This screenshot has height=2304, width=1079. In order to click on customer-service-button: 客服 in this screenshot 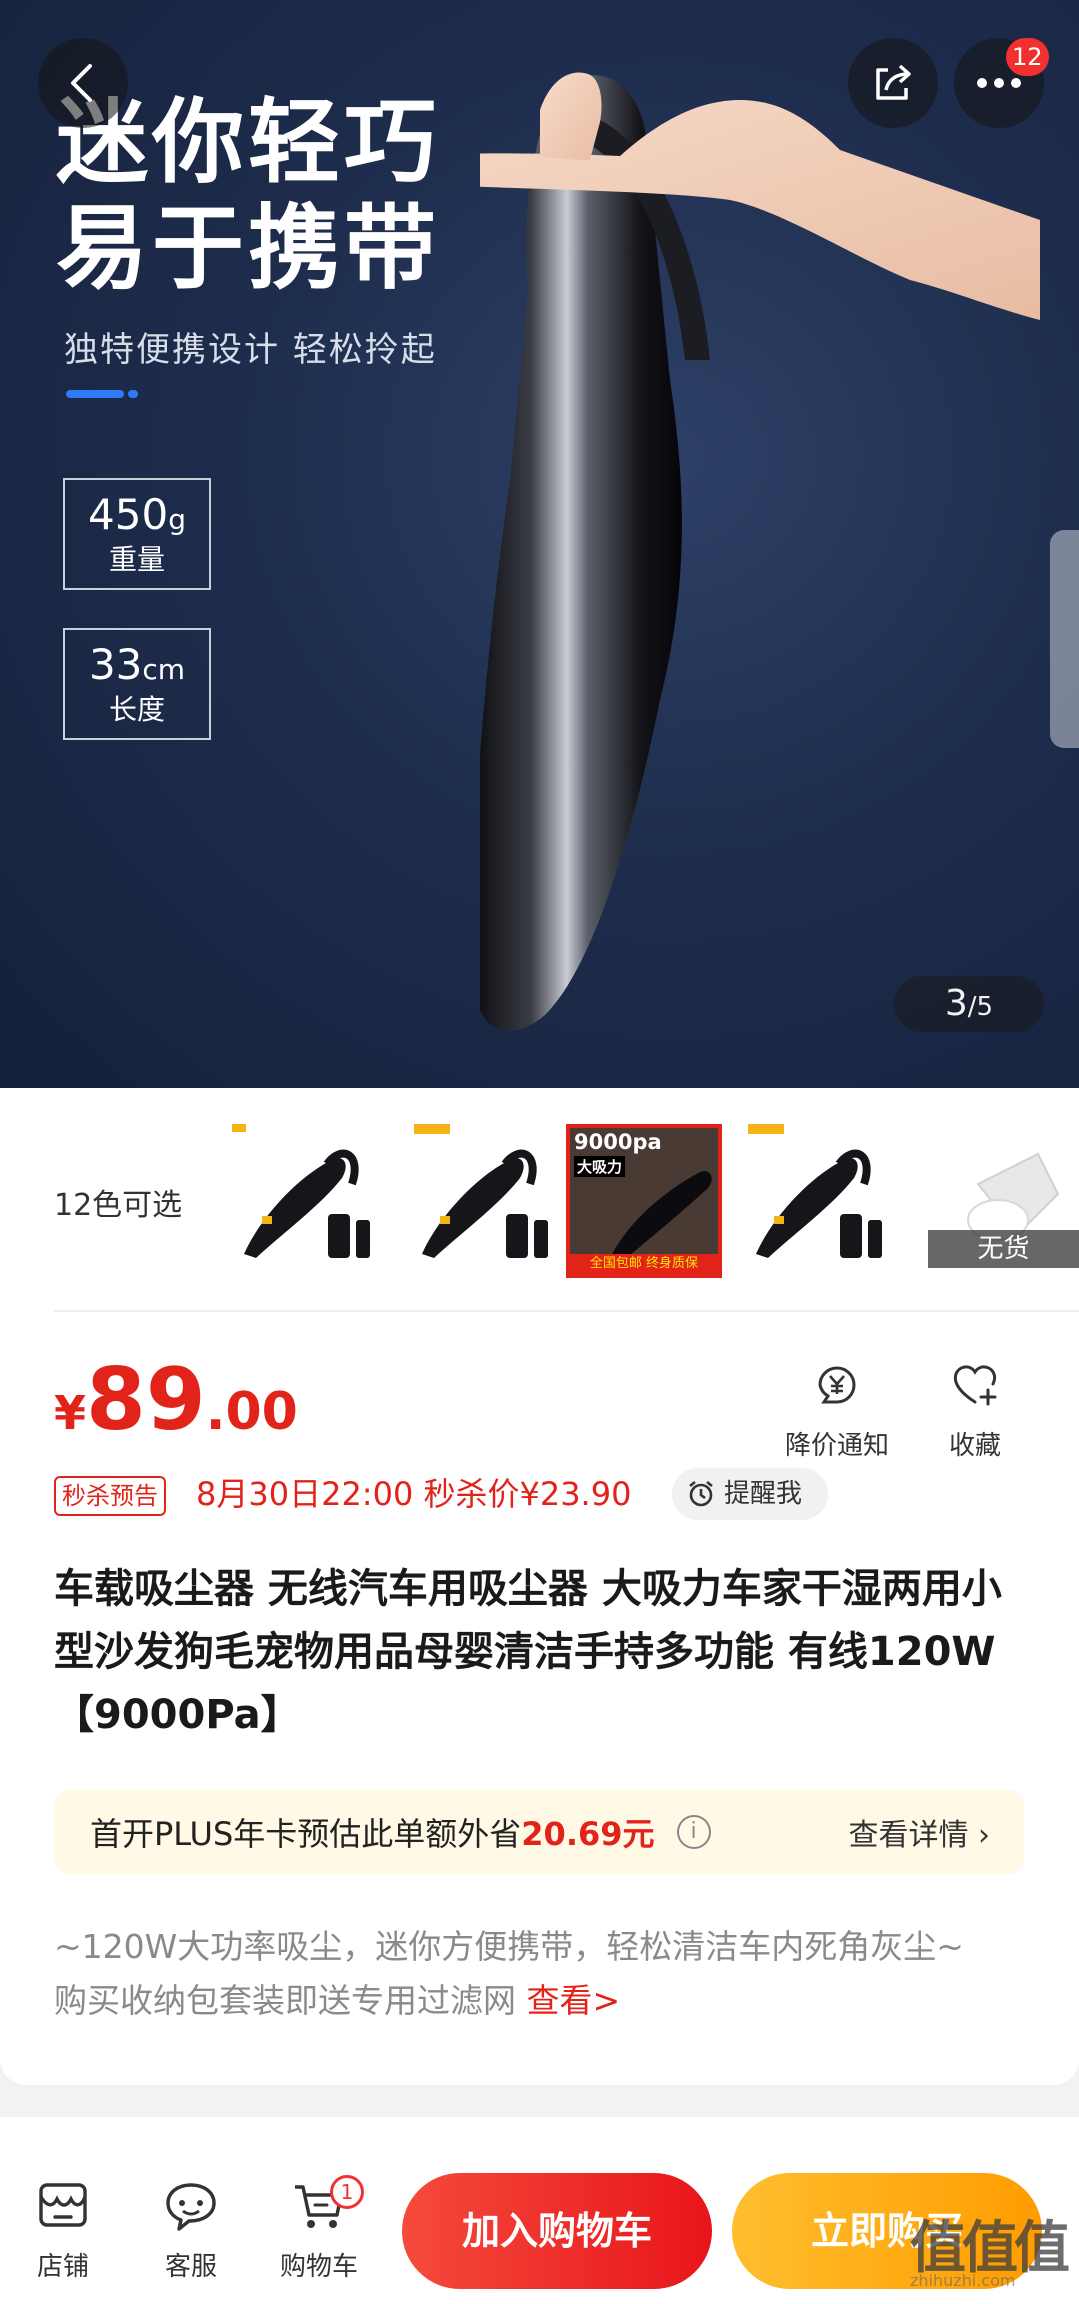, I will do `click(191, 2230)`.